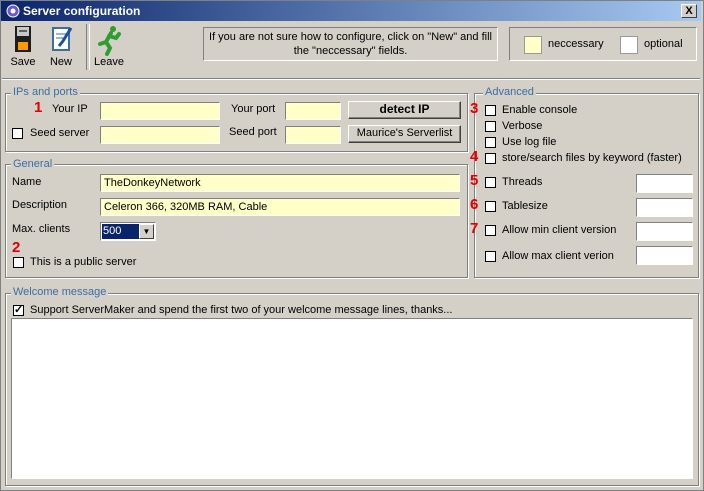 The height and width of the screenshot is (491, 704). Describe the element at coordinates (540, 110) in the screenshot. I see `enable-console-label: Enable console` at that location.